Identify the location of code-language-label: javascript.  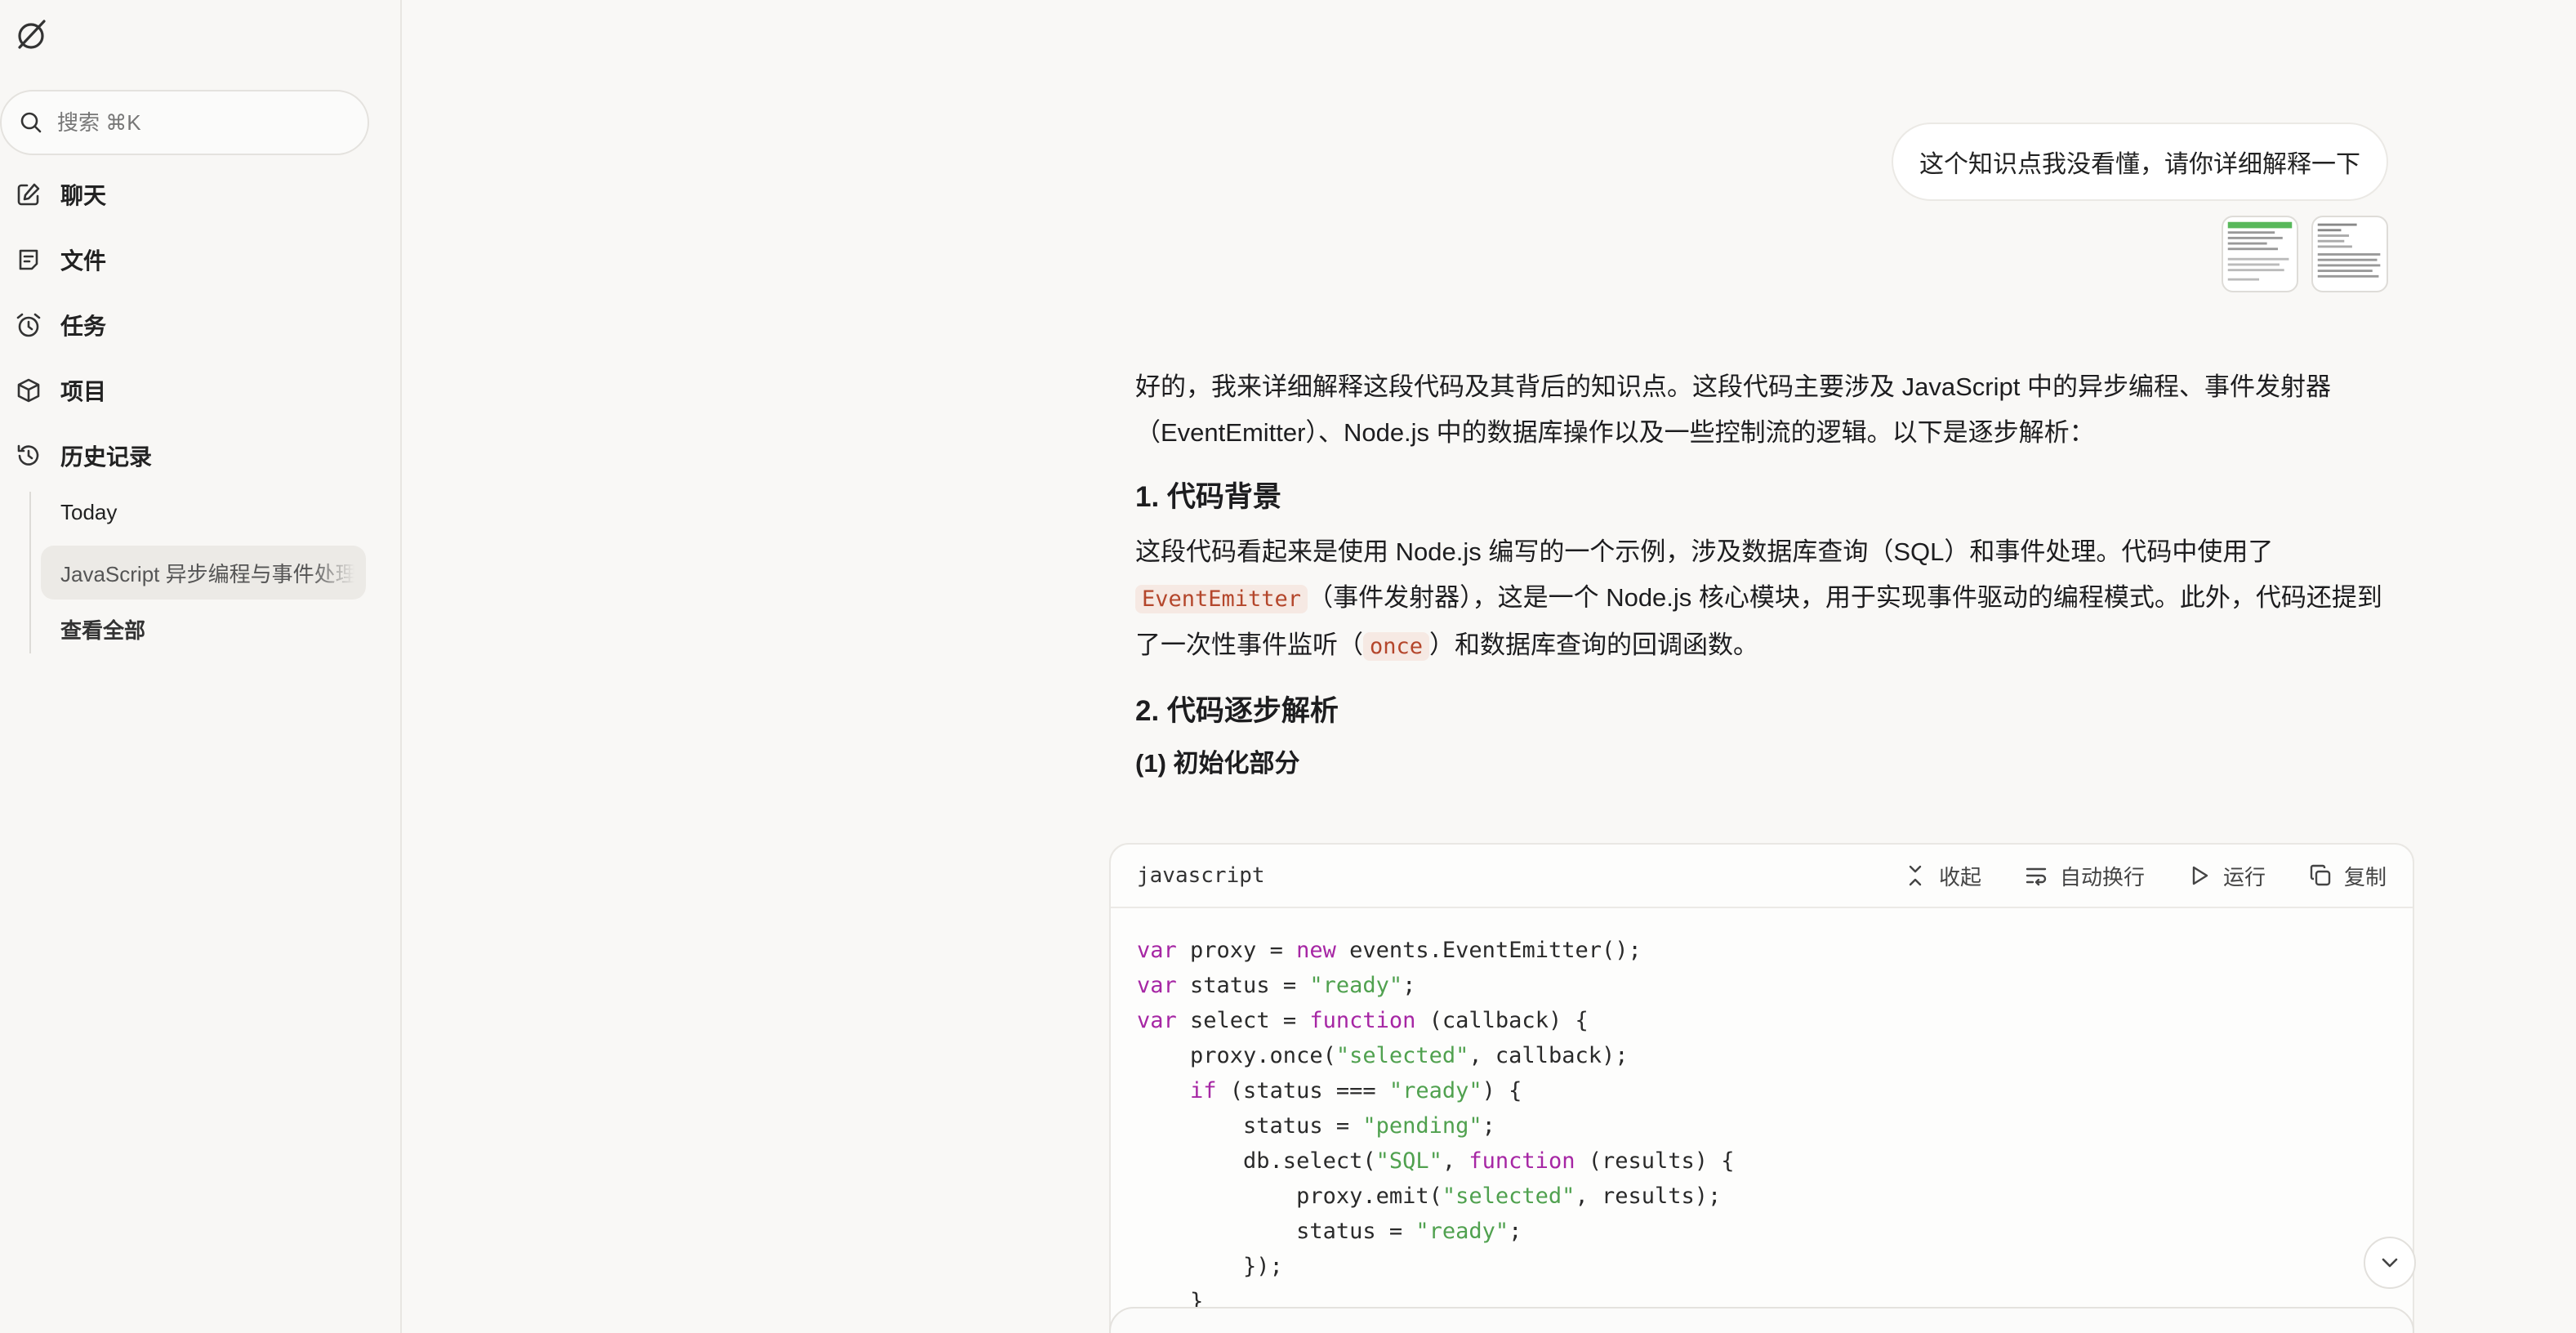
(1201, 876).